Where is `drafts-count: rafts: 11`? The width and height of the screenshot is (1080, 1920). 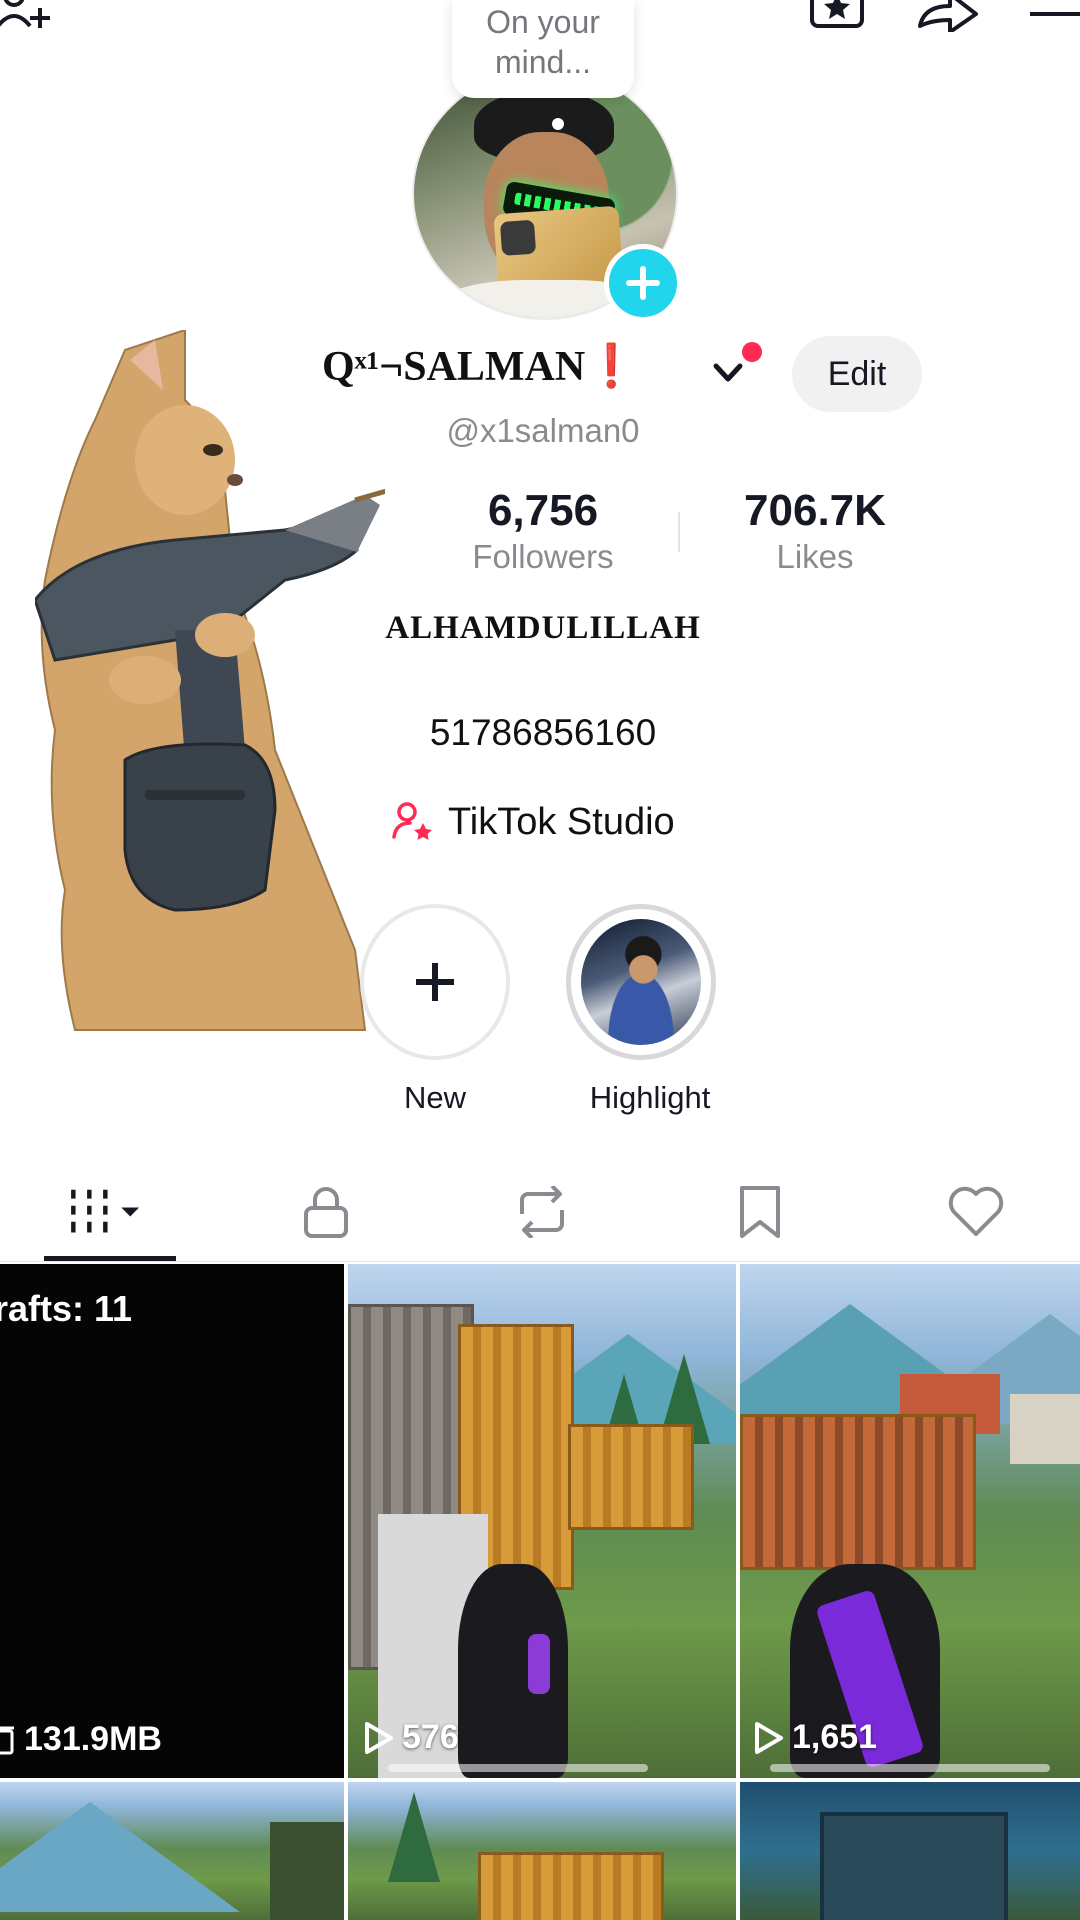
drafts-count: rafts: 11 is located at coordinates (66, 1308).